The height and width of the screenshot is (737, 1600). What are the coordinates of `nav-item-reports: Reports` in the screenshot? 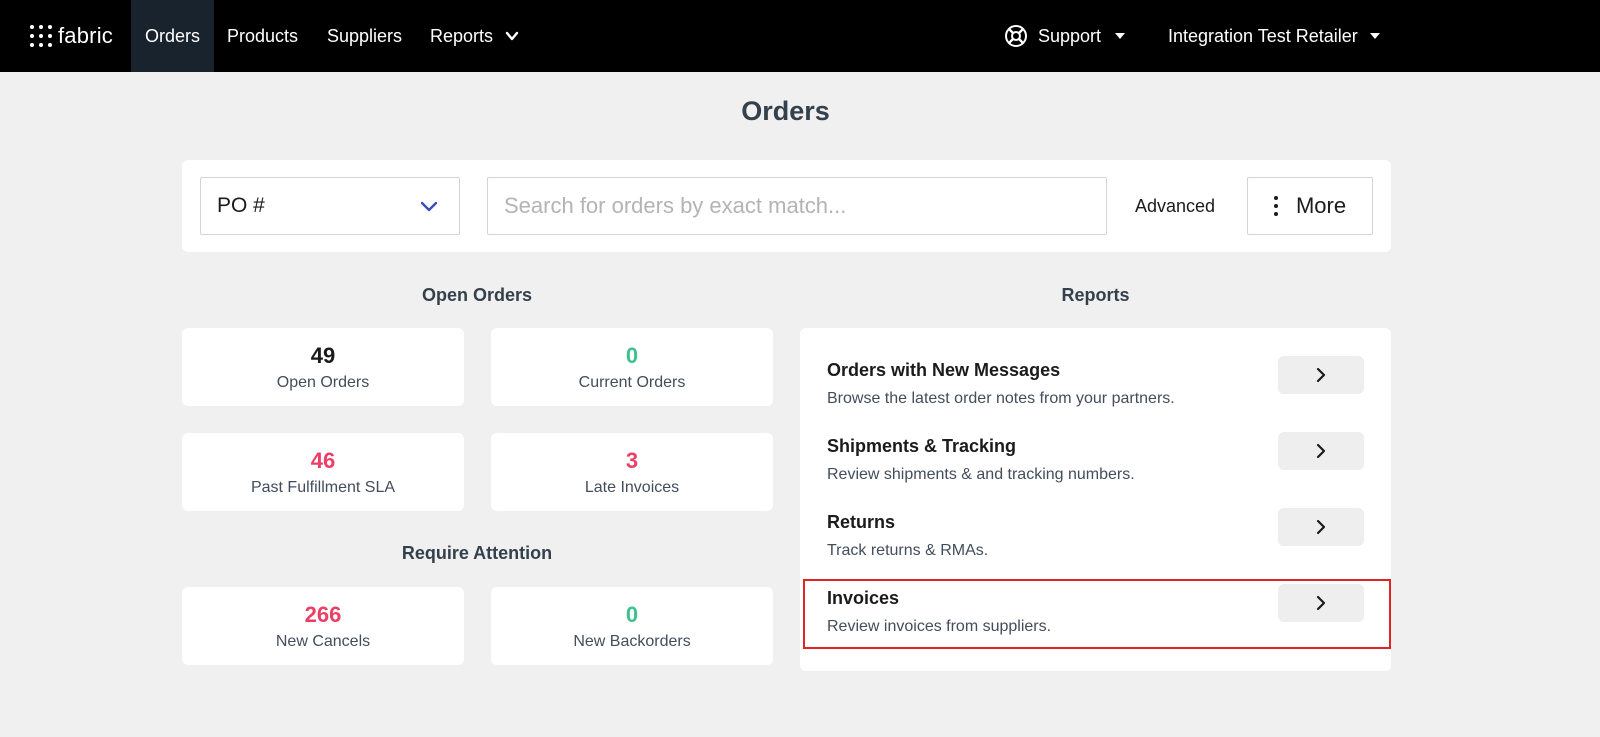 It's located at (474, 36).